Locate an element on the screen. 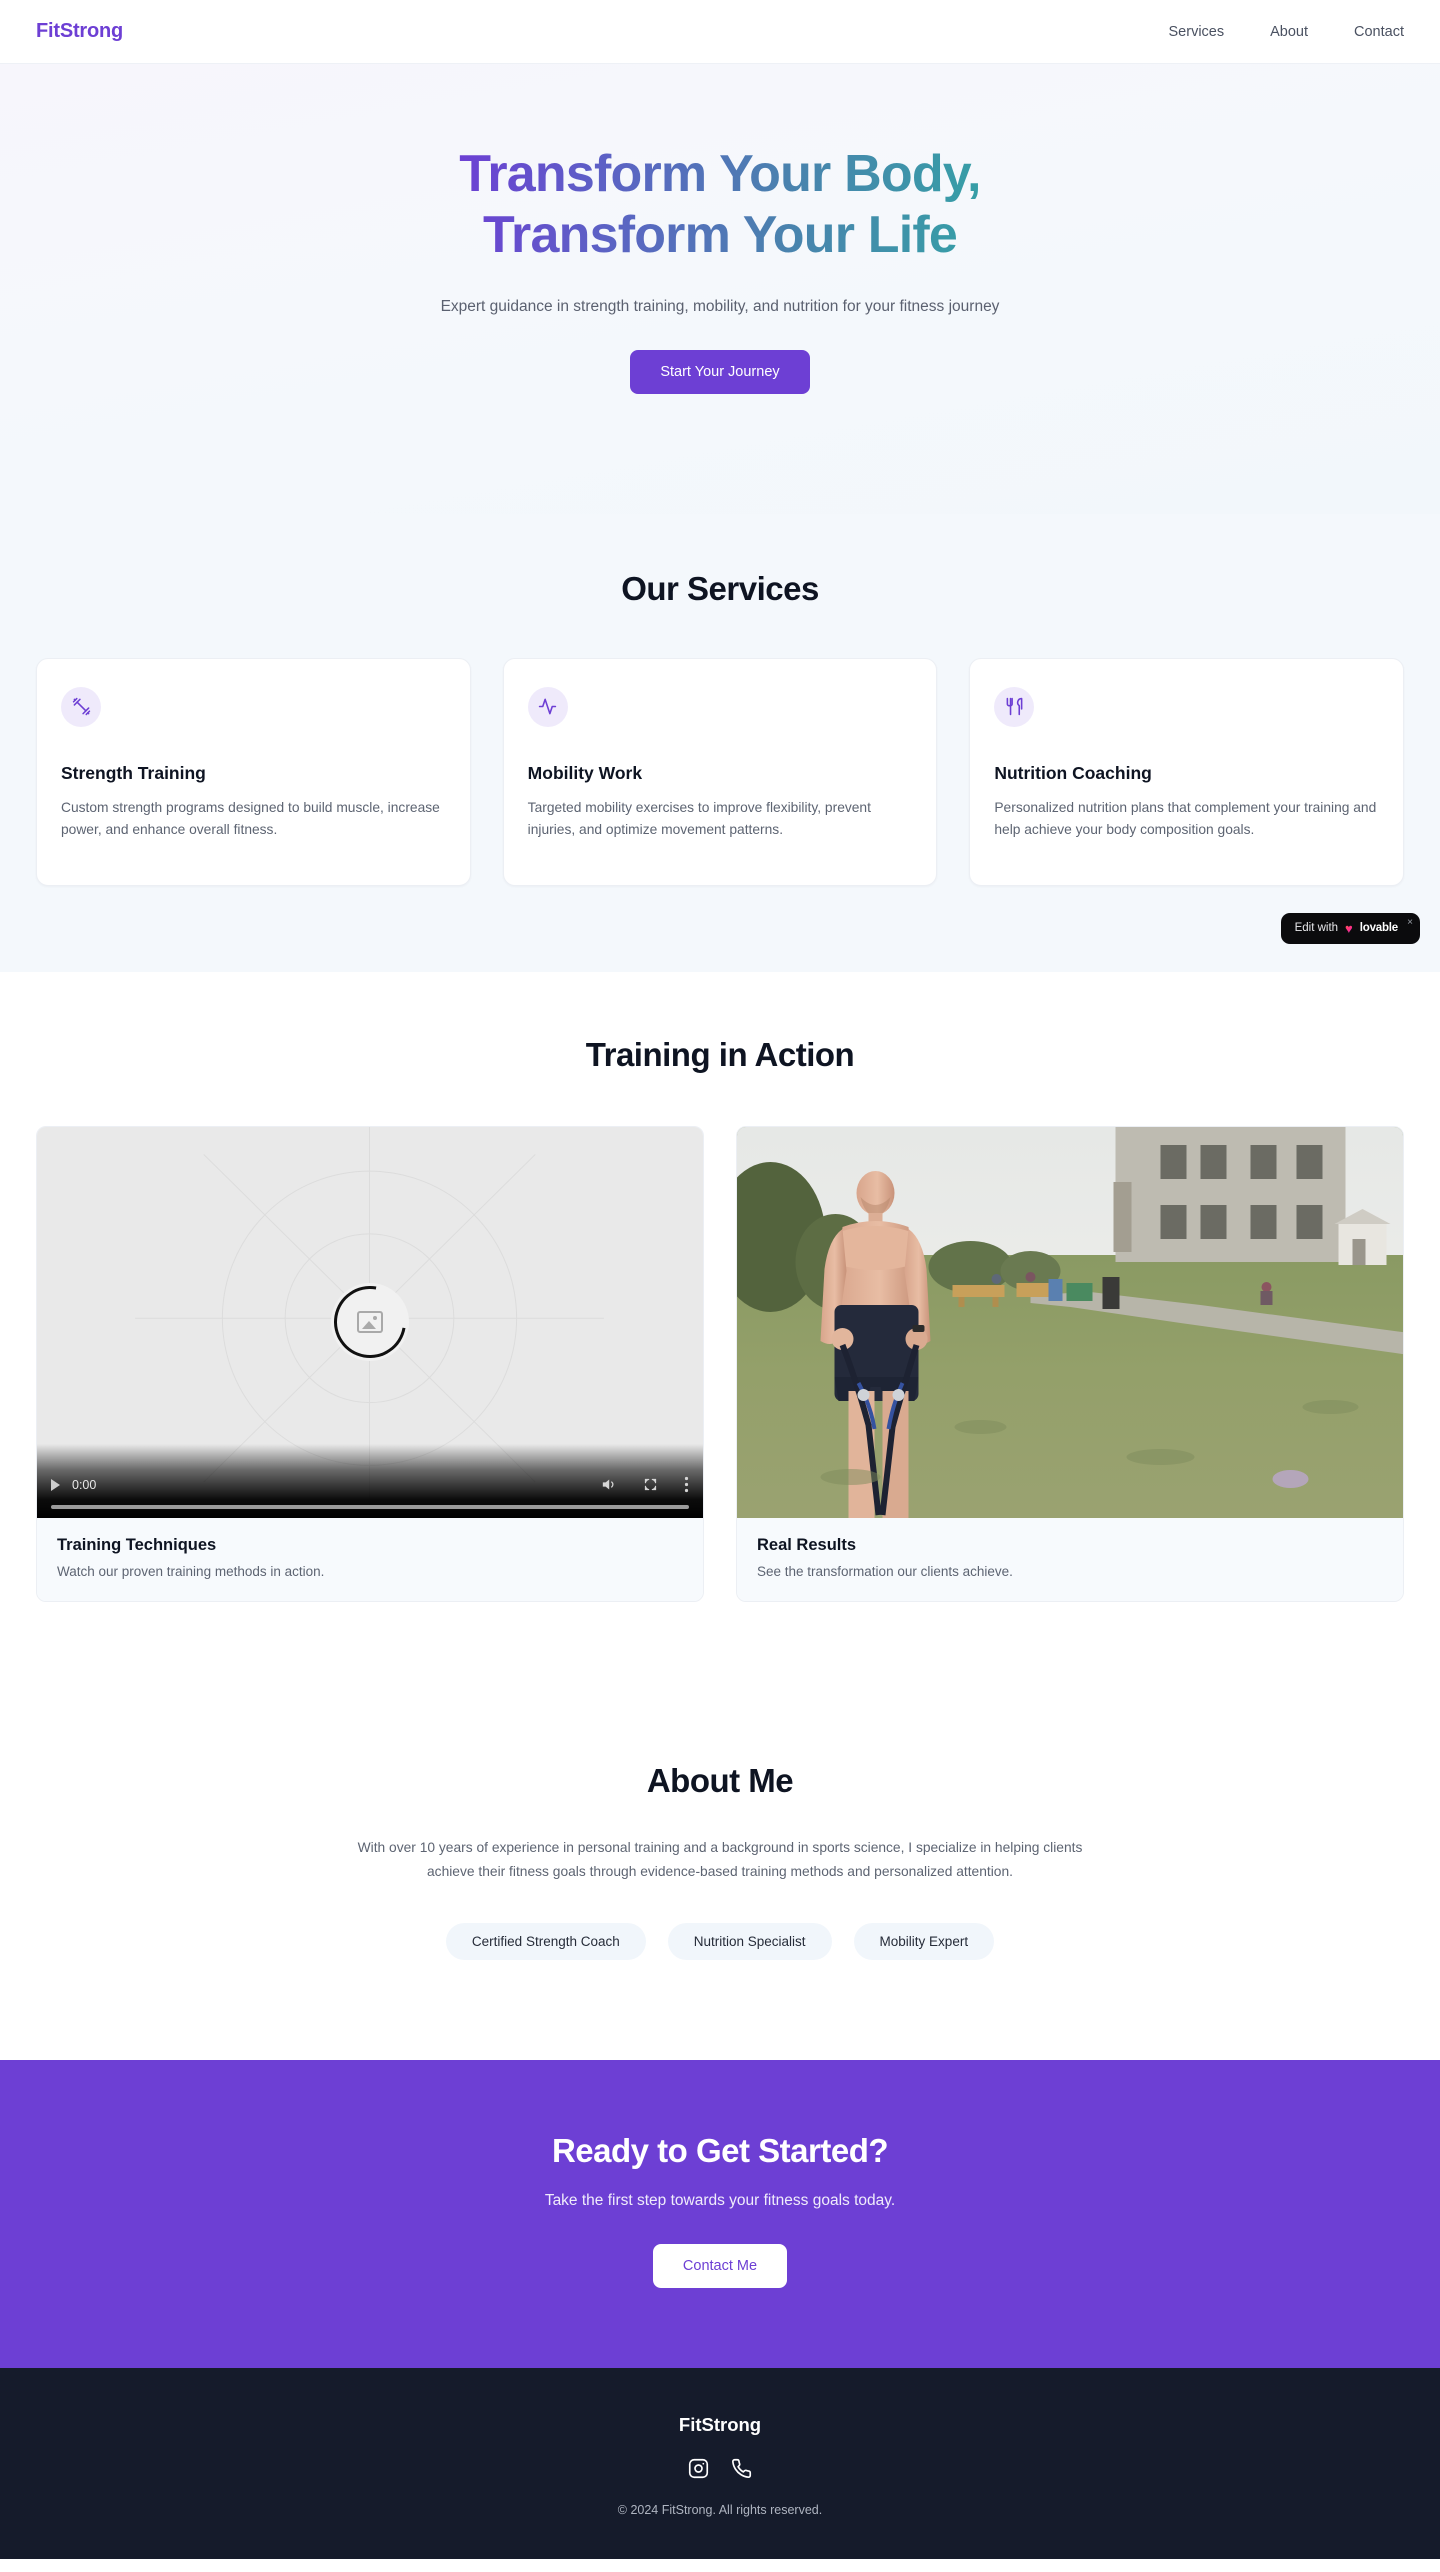 This screenshot has width=1440, height=2572. badge-certified-strength-coach: Certified Strength Coach is located at coordinates (545, 1942).